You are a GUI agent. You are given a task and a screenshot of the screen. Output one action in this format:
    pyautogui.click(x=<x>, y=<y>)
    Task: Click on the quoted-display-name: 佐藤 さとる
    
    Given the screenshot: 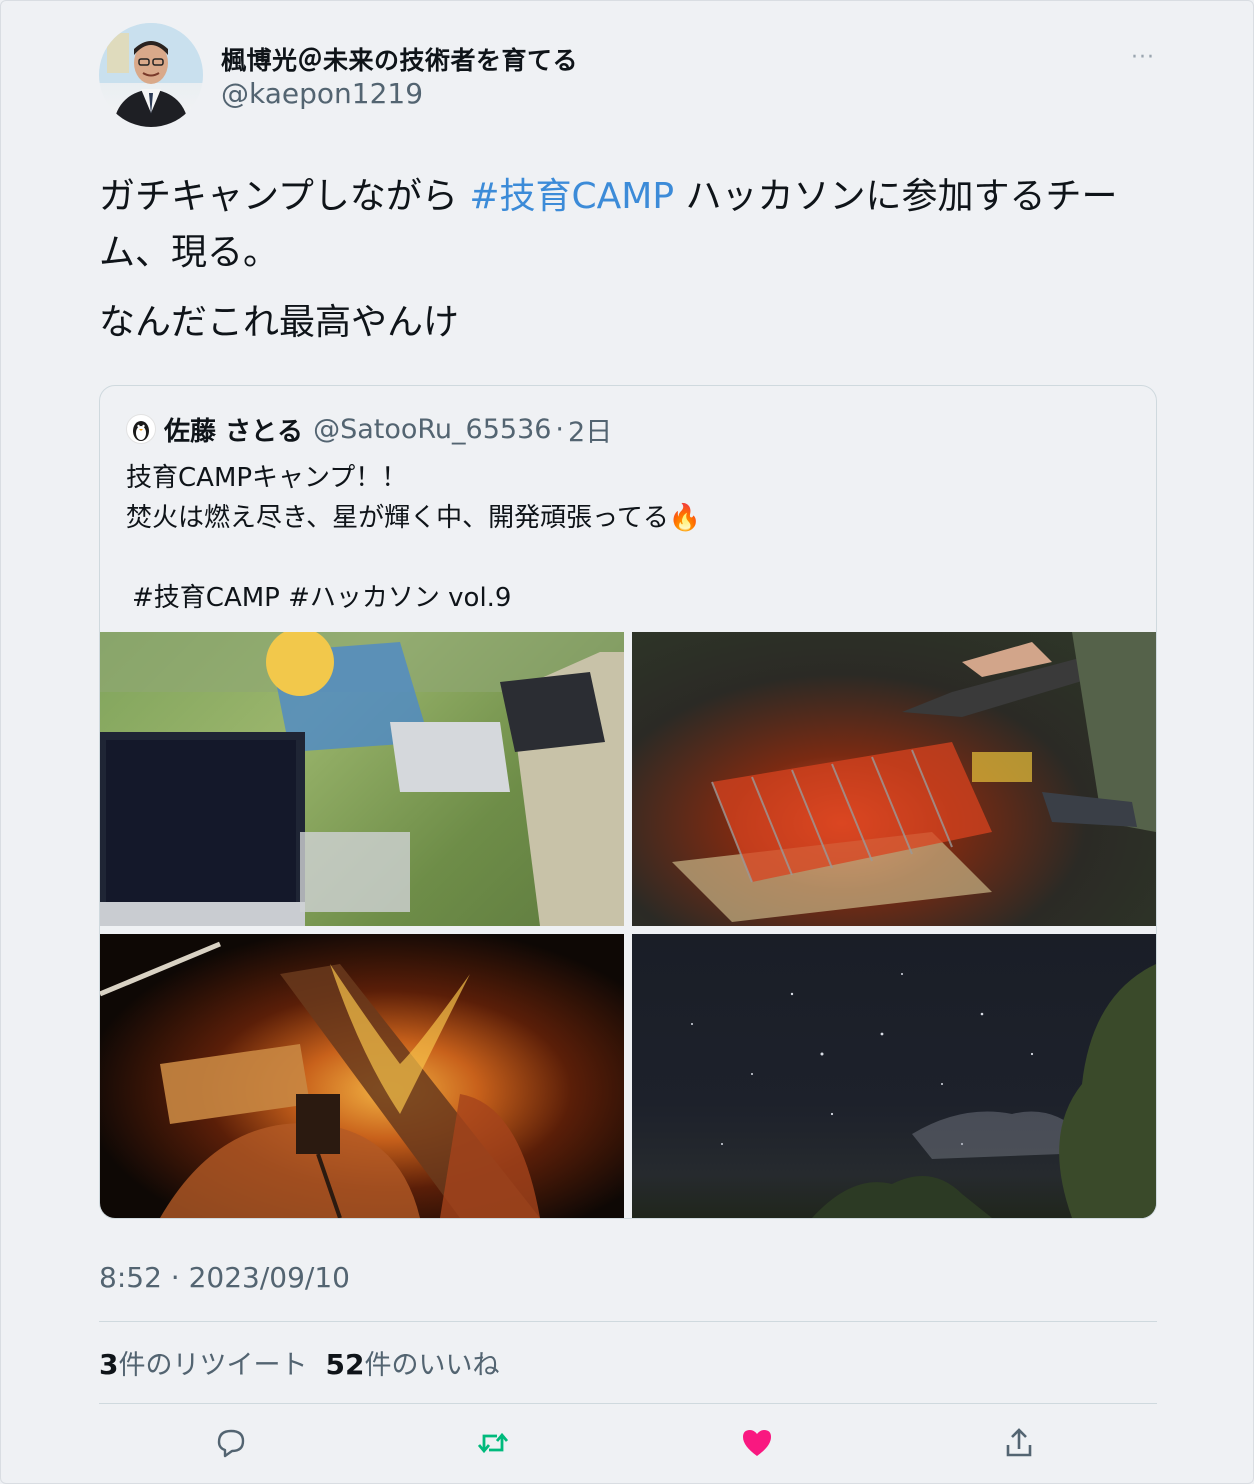 What is the action you would take?
    pyautogui.click(x=233, y=429)
    